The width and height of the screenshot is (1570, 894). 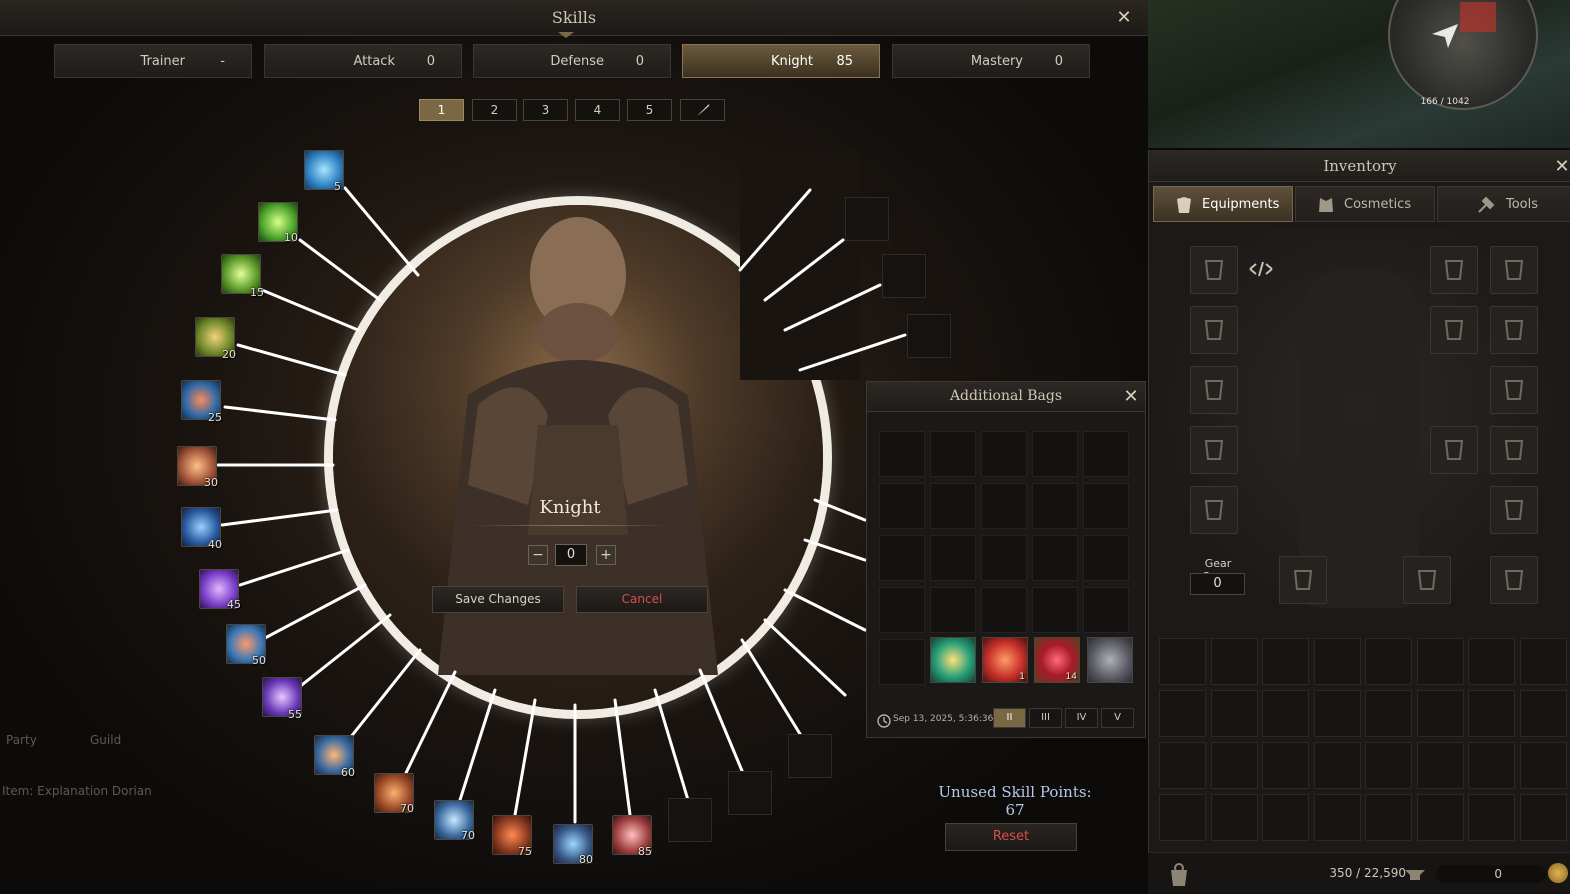 What do you see at coordinates (1514, 270) in the screenshot?
I see `offhand-slot` at bounding box center [1514, 270].